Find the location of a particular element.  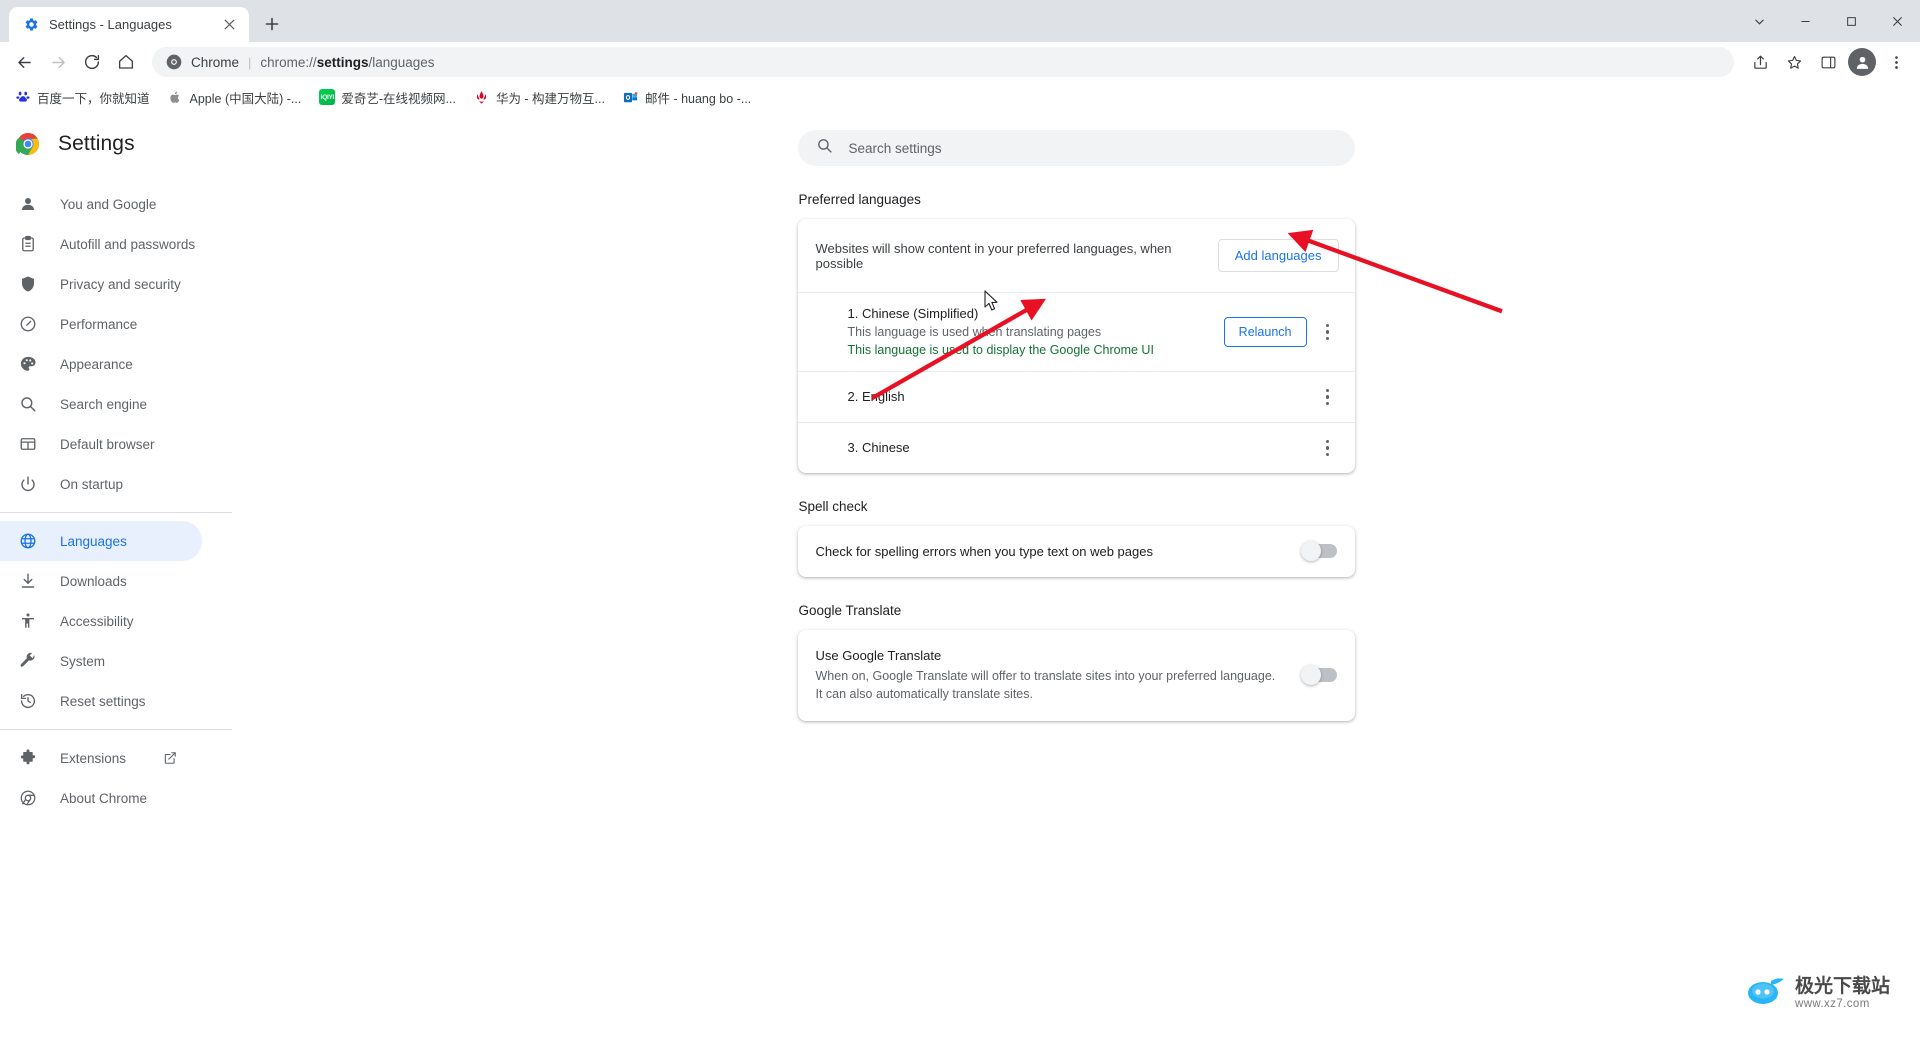

watermark-sub: www.xz7.com is located at coordinates (1832, 1003).